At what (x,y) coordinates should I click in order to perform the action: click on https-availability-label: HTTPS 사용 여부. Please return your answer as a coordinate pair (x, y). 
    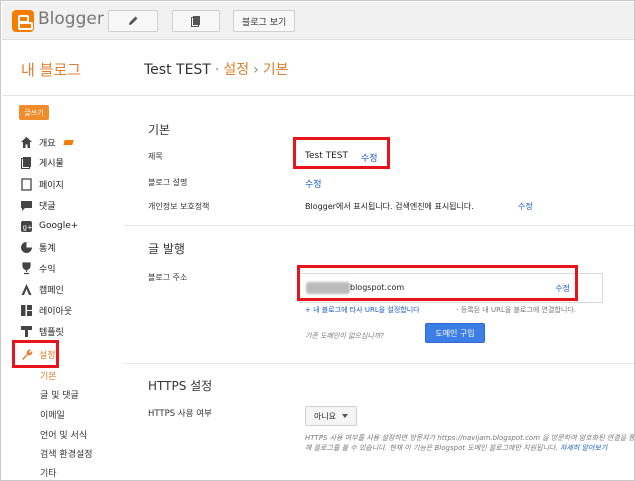
    Looking at the image, I should click on (180, 414).